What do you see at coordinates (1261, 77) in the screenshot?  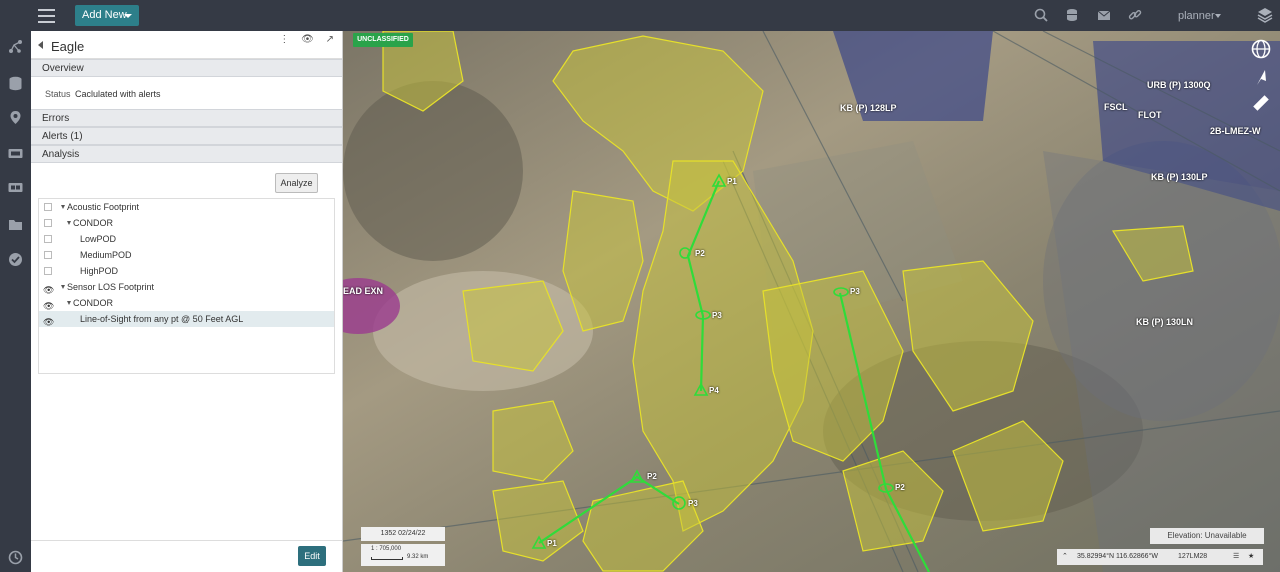 I see `compass-icon` at bounding box center [1261, 77].